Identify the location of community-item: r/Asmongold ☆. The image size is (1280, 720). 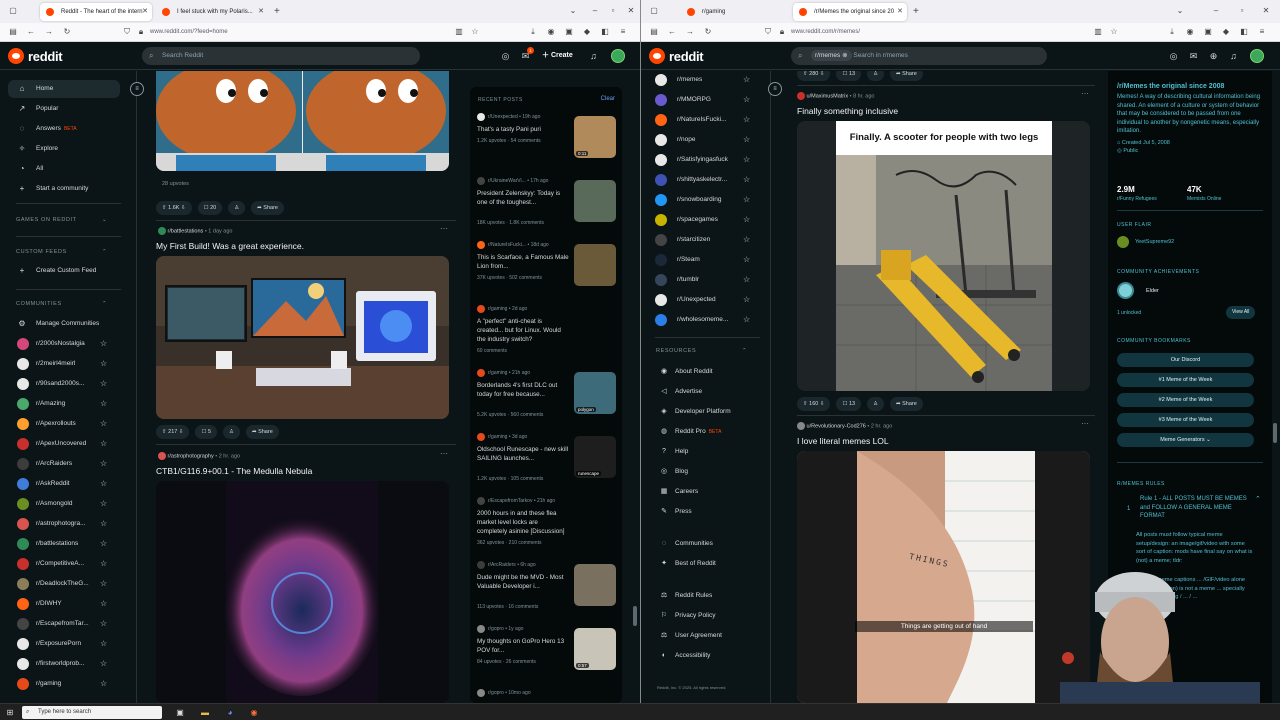
(64, 504).